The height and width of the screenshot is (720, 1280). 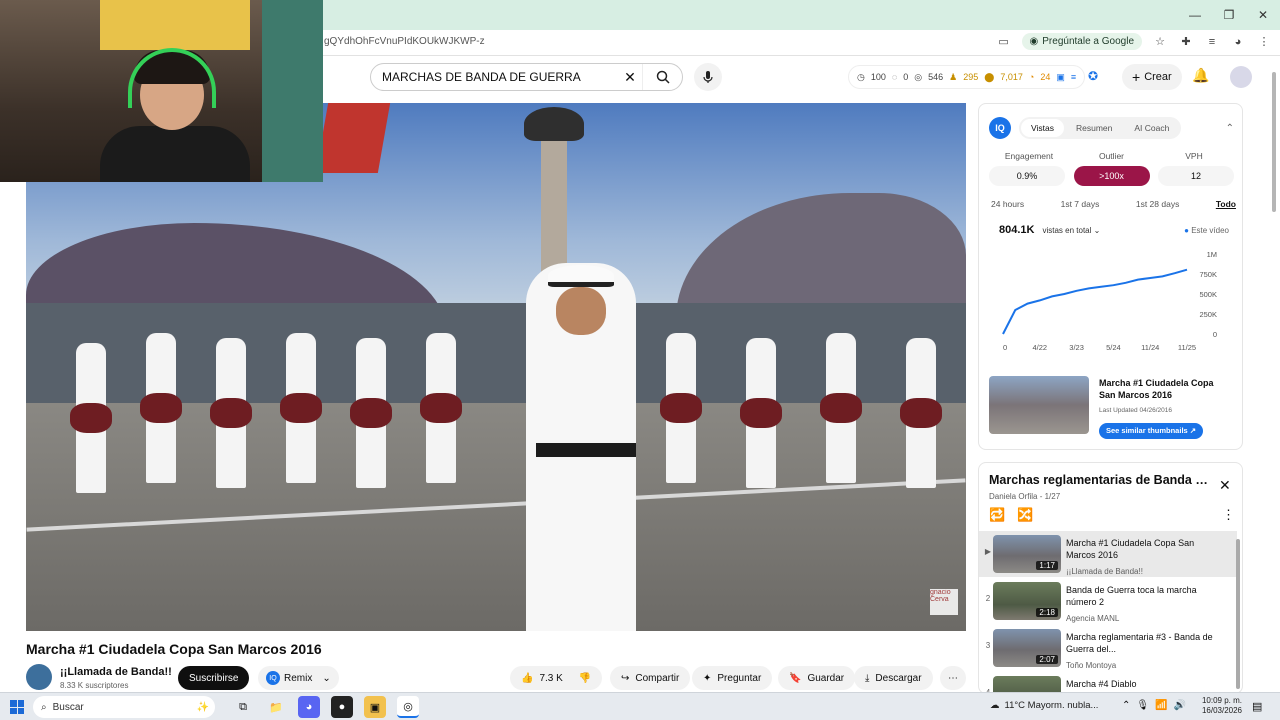 I want to click on discord-icon: ◕, so click(x=309, y=707).